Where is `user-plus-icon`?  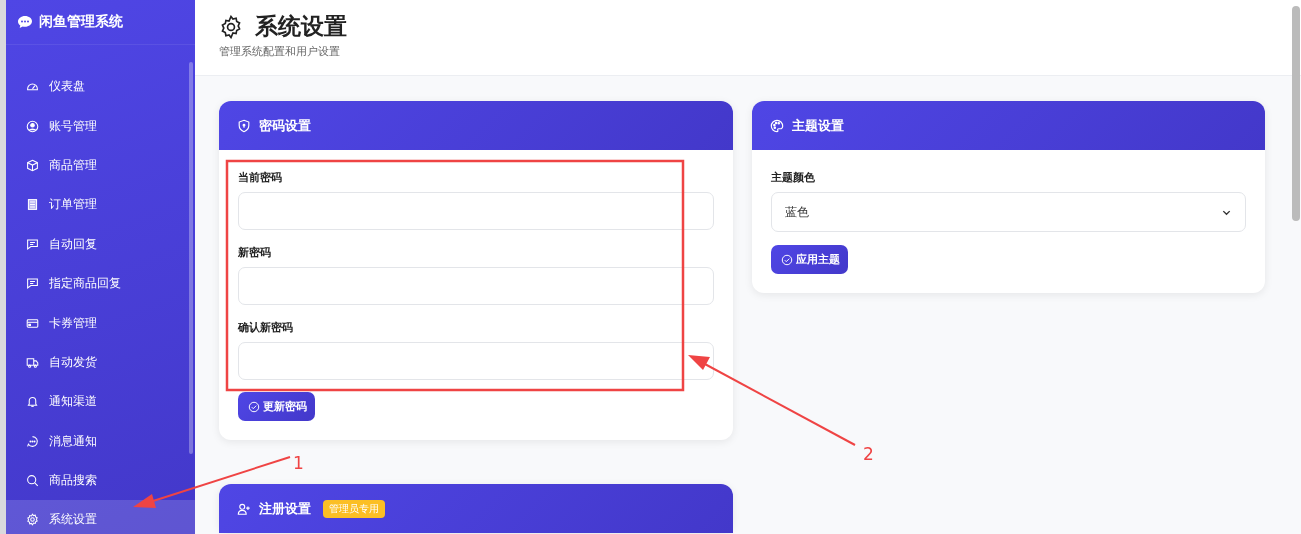
user-plus-icon is located at coordinates (244, 508).